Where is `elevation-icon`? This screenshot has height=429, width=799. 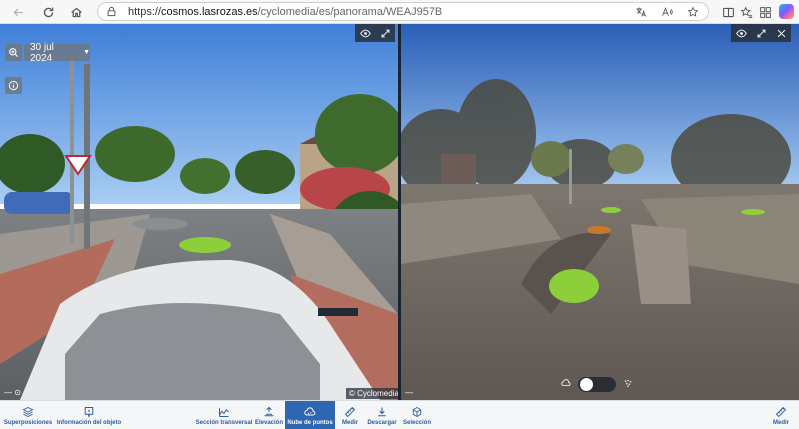 elevation-icon is located at coordinates (269, 411).